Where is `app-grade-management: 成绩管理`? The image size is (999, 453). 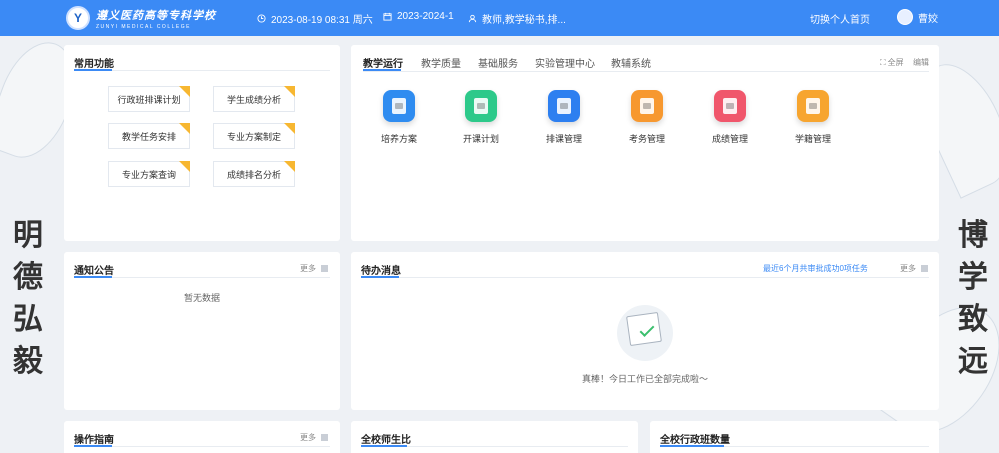 app-grade-management: 成绩管理 is located at coordinates (730, 117).